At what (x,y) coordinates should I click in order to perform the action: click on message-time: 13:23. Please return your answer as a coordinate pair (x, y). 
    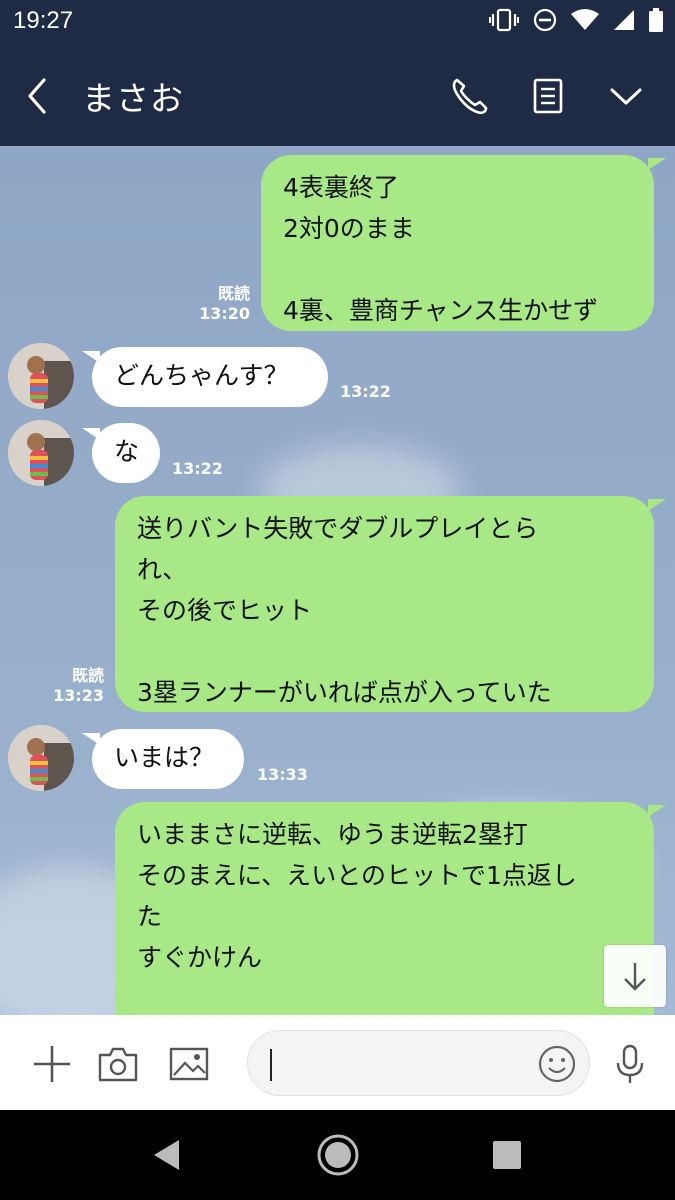
    Looking at the image, I should click on (78, 695).